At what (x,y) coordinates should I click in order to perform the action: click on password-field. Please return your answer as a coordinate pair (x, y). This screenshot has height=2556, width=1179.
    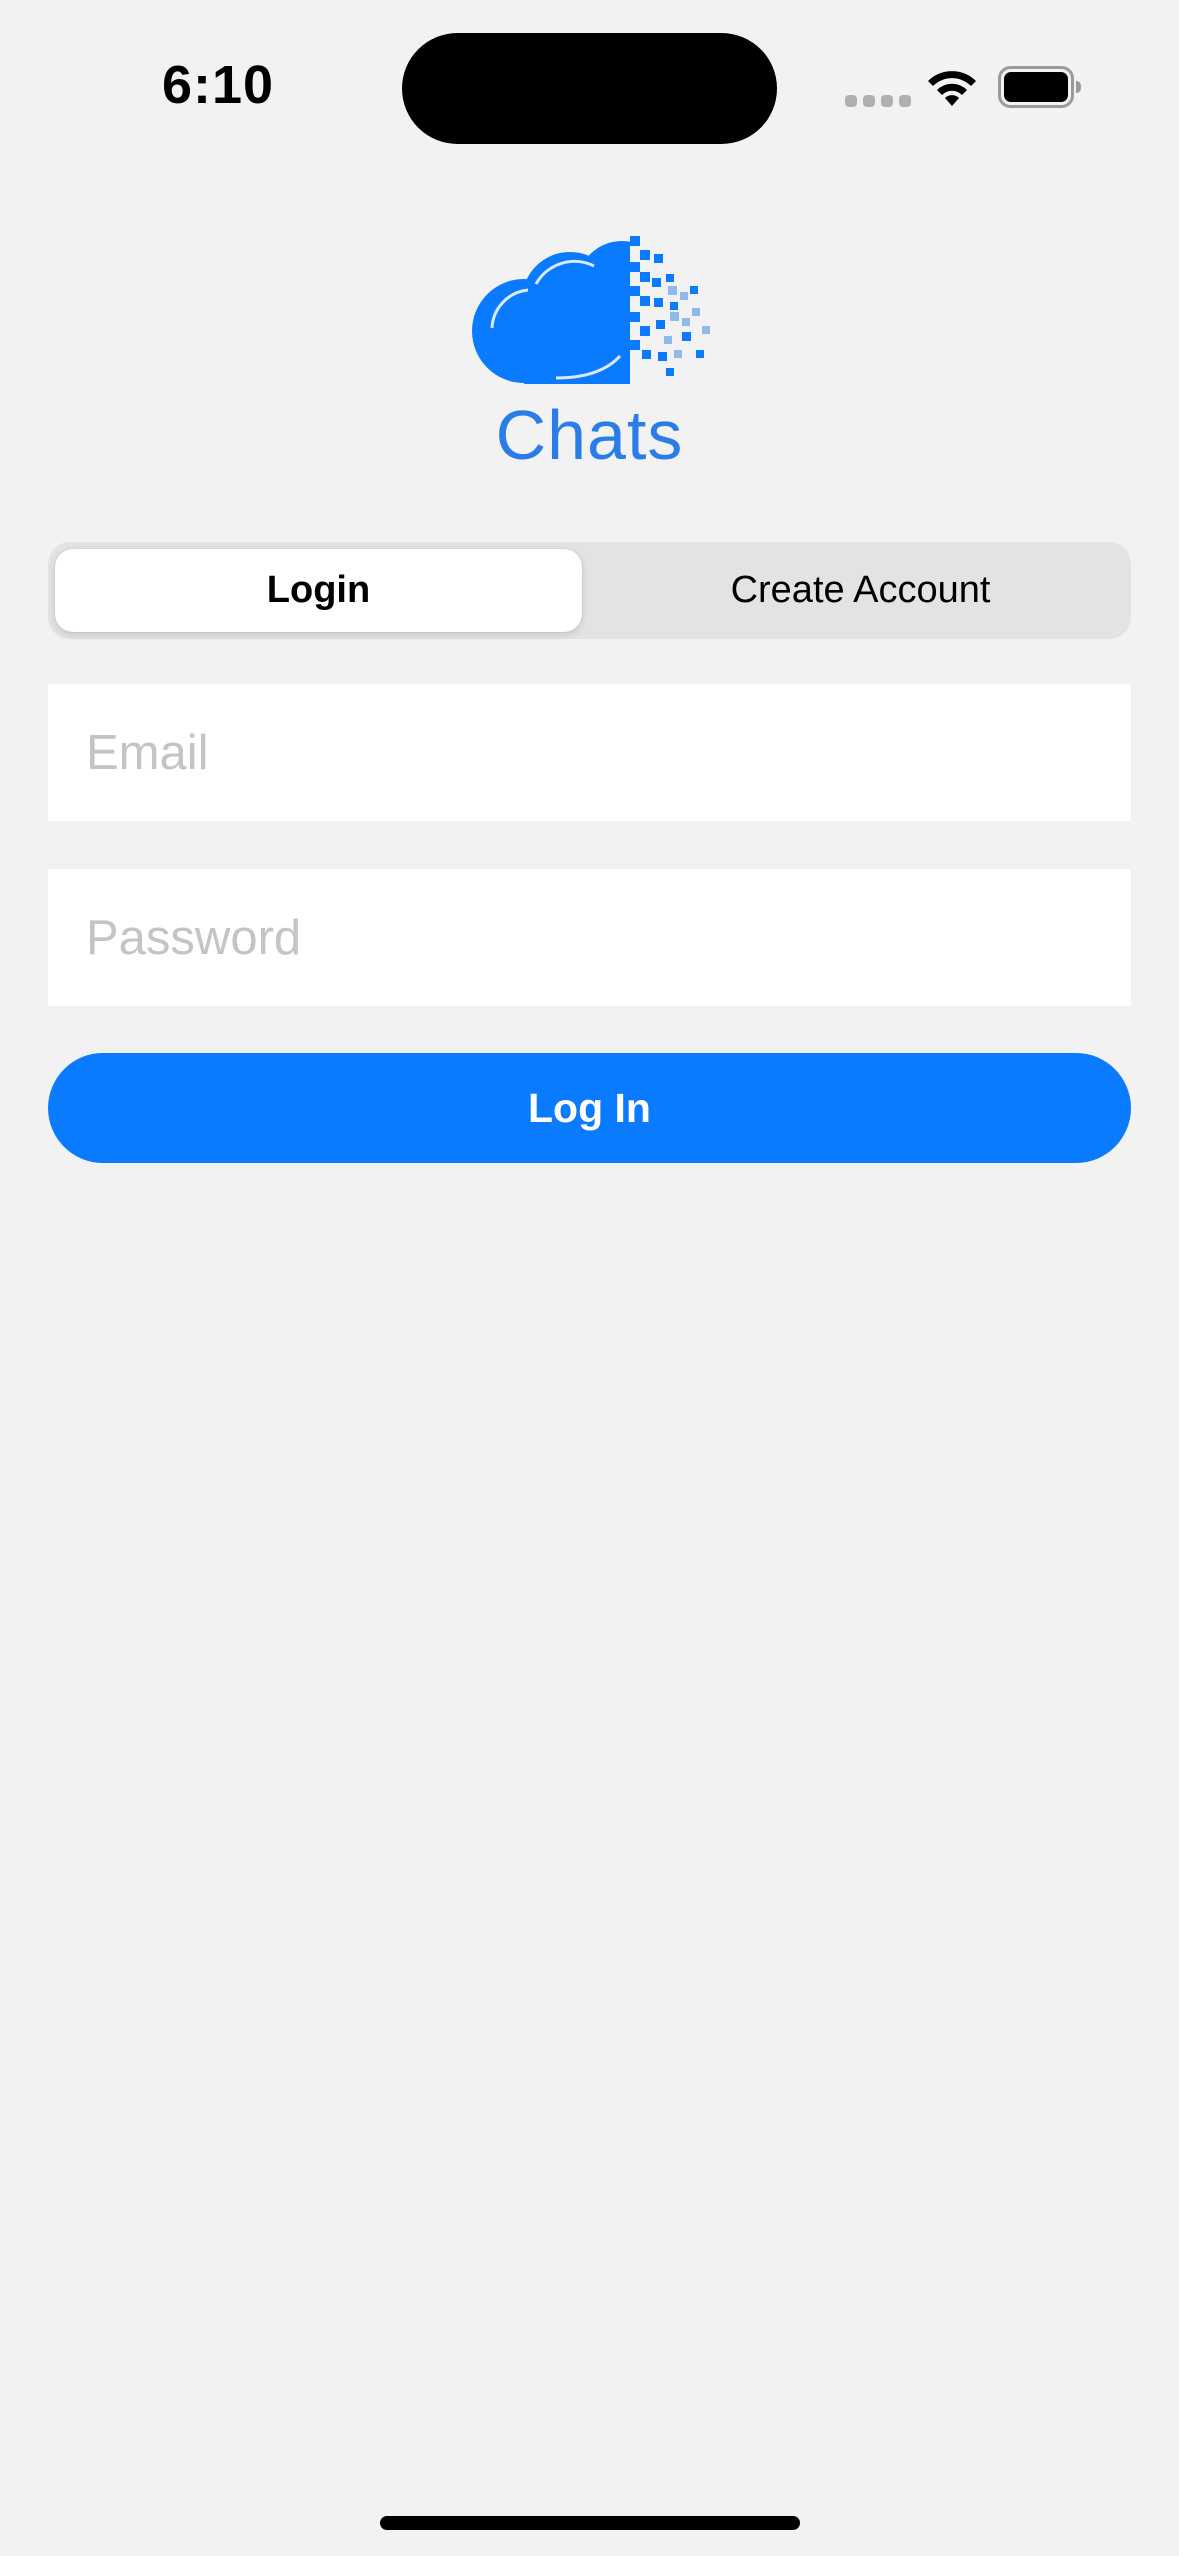
    Looking at the image, I should click on (589, 937).